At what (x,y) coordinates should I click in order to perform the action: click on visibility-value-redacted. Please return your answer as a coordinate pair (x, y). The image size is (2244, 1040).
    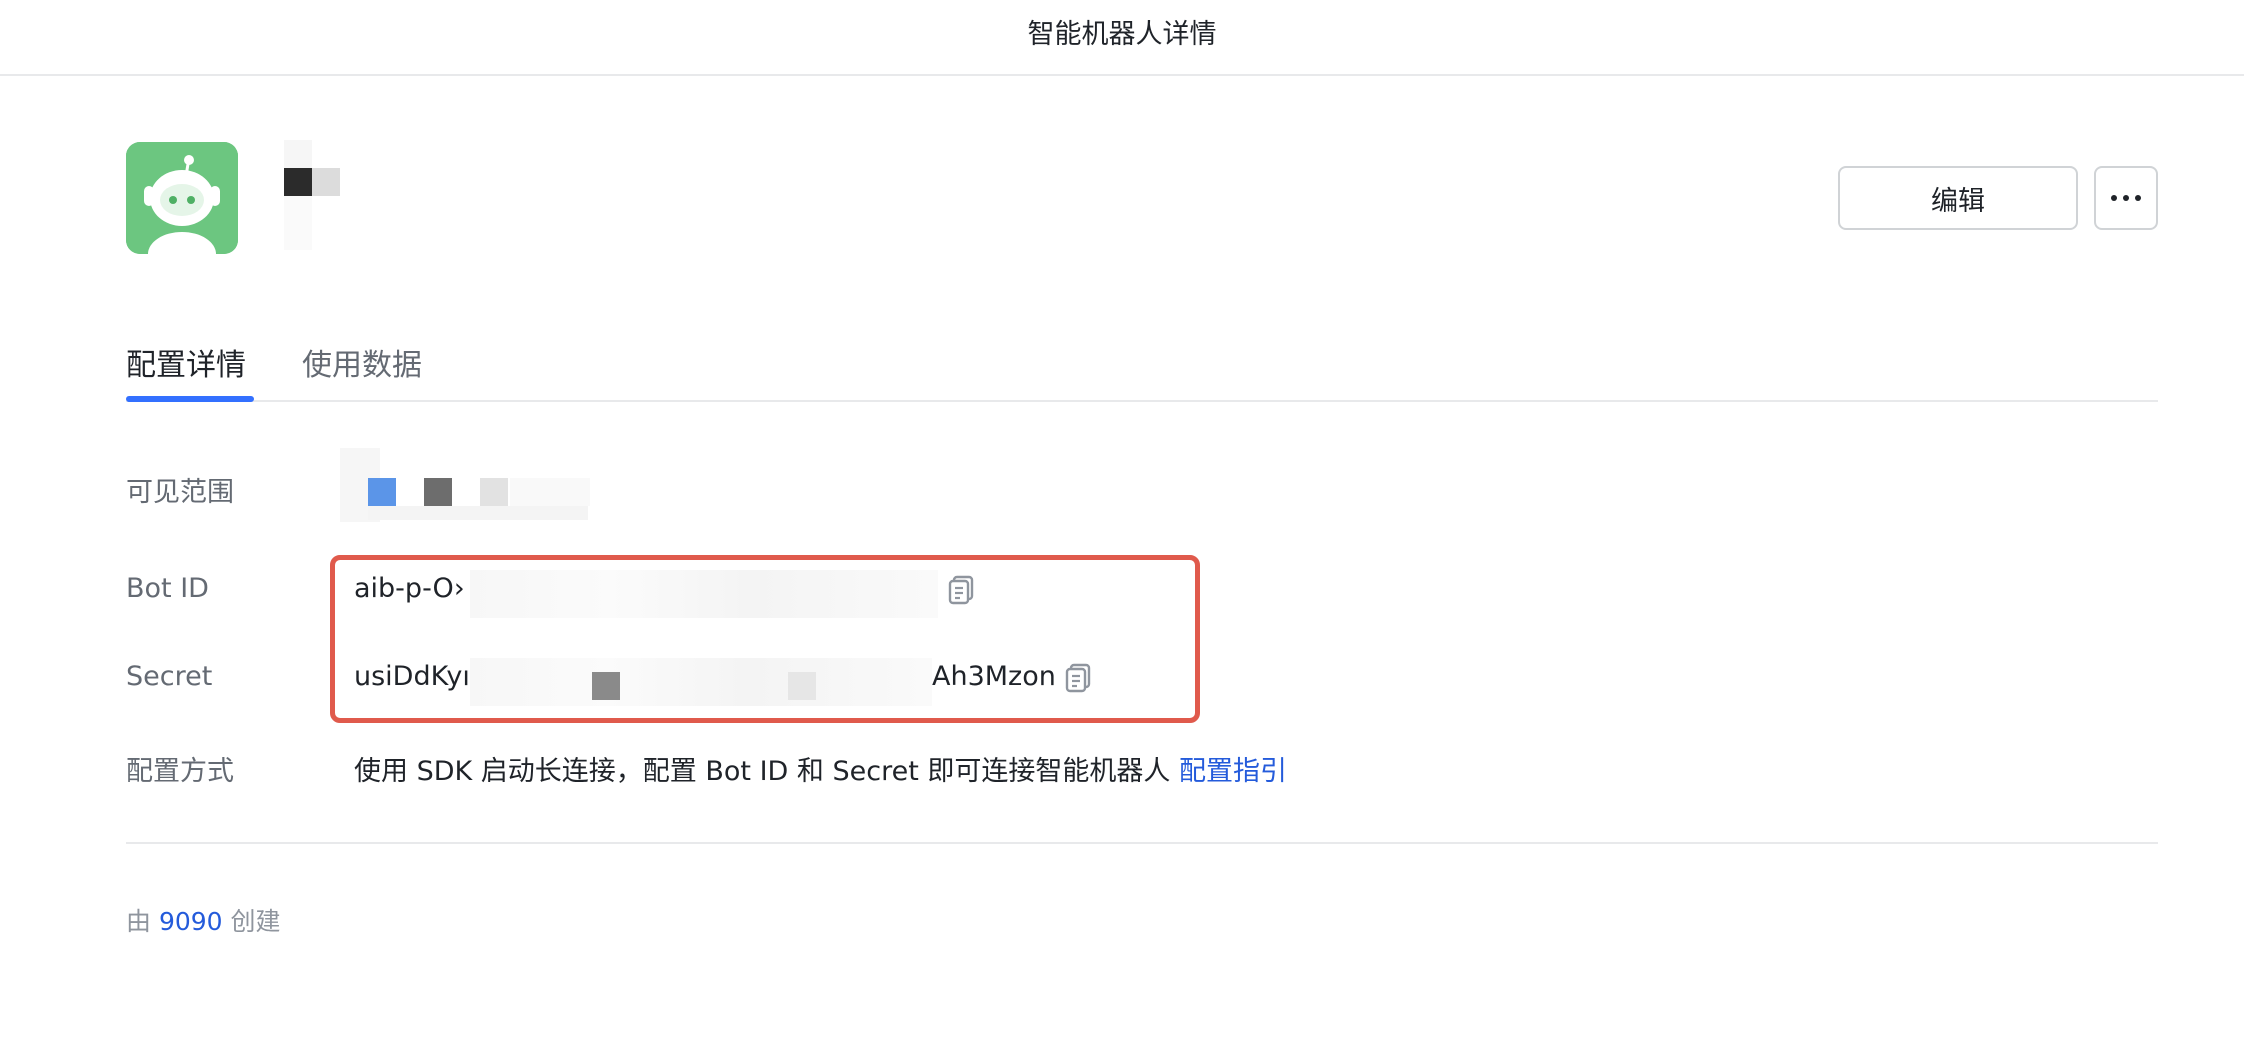
    Looking at the image, I should click on (470, 485).